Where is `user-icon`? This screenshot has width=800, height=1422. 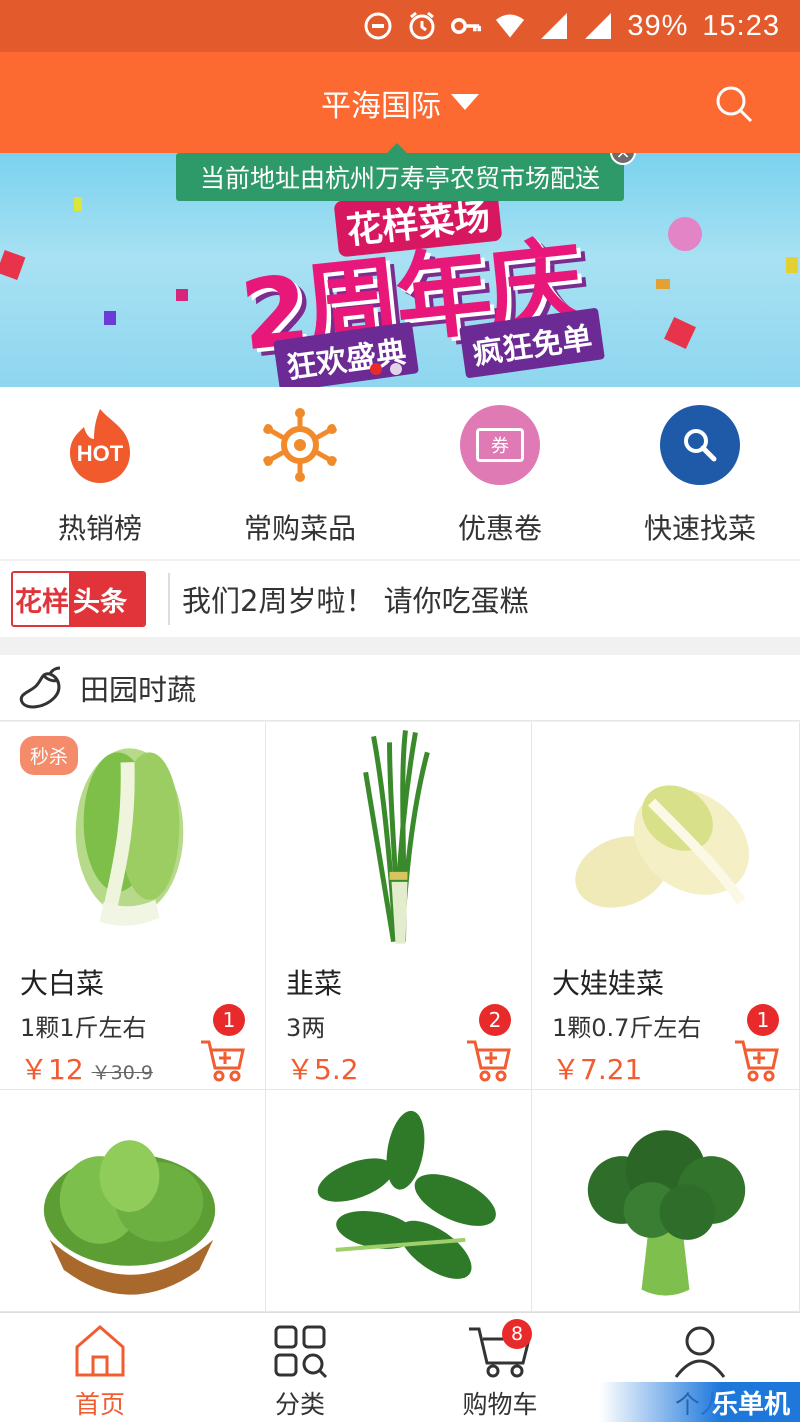 user-icon is located at coordinates (700, 1352).